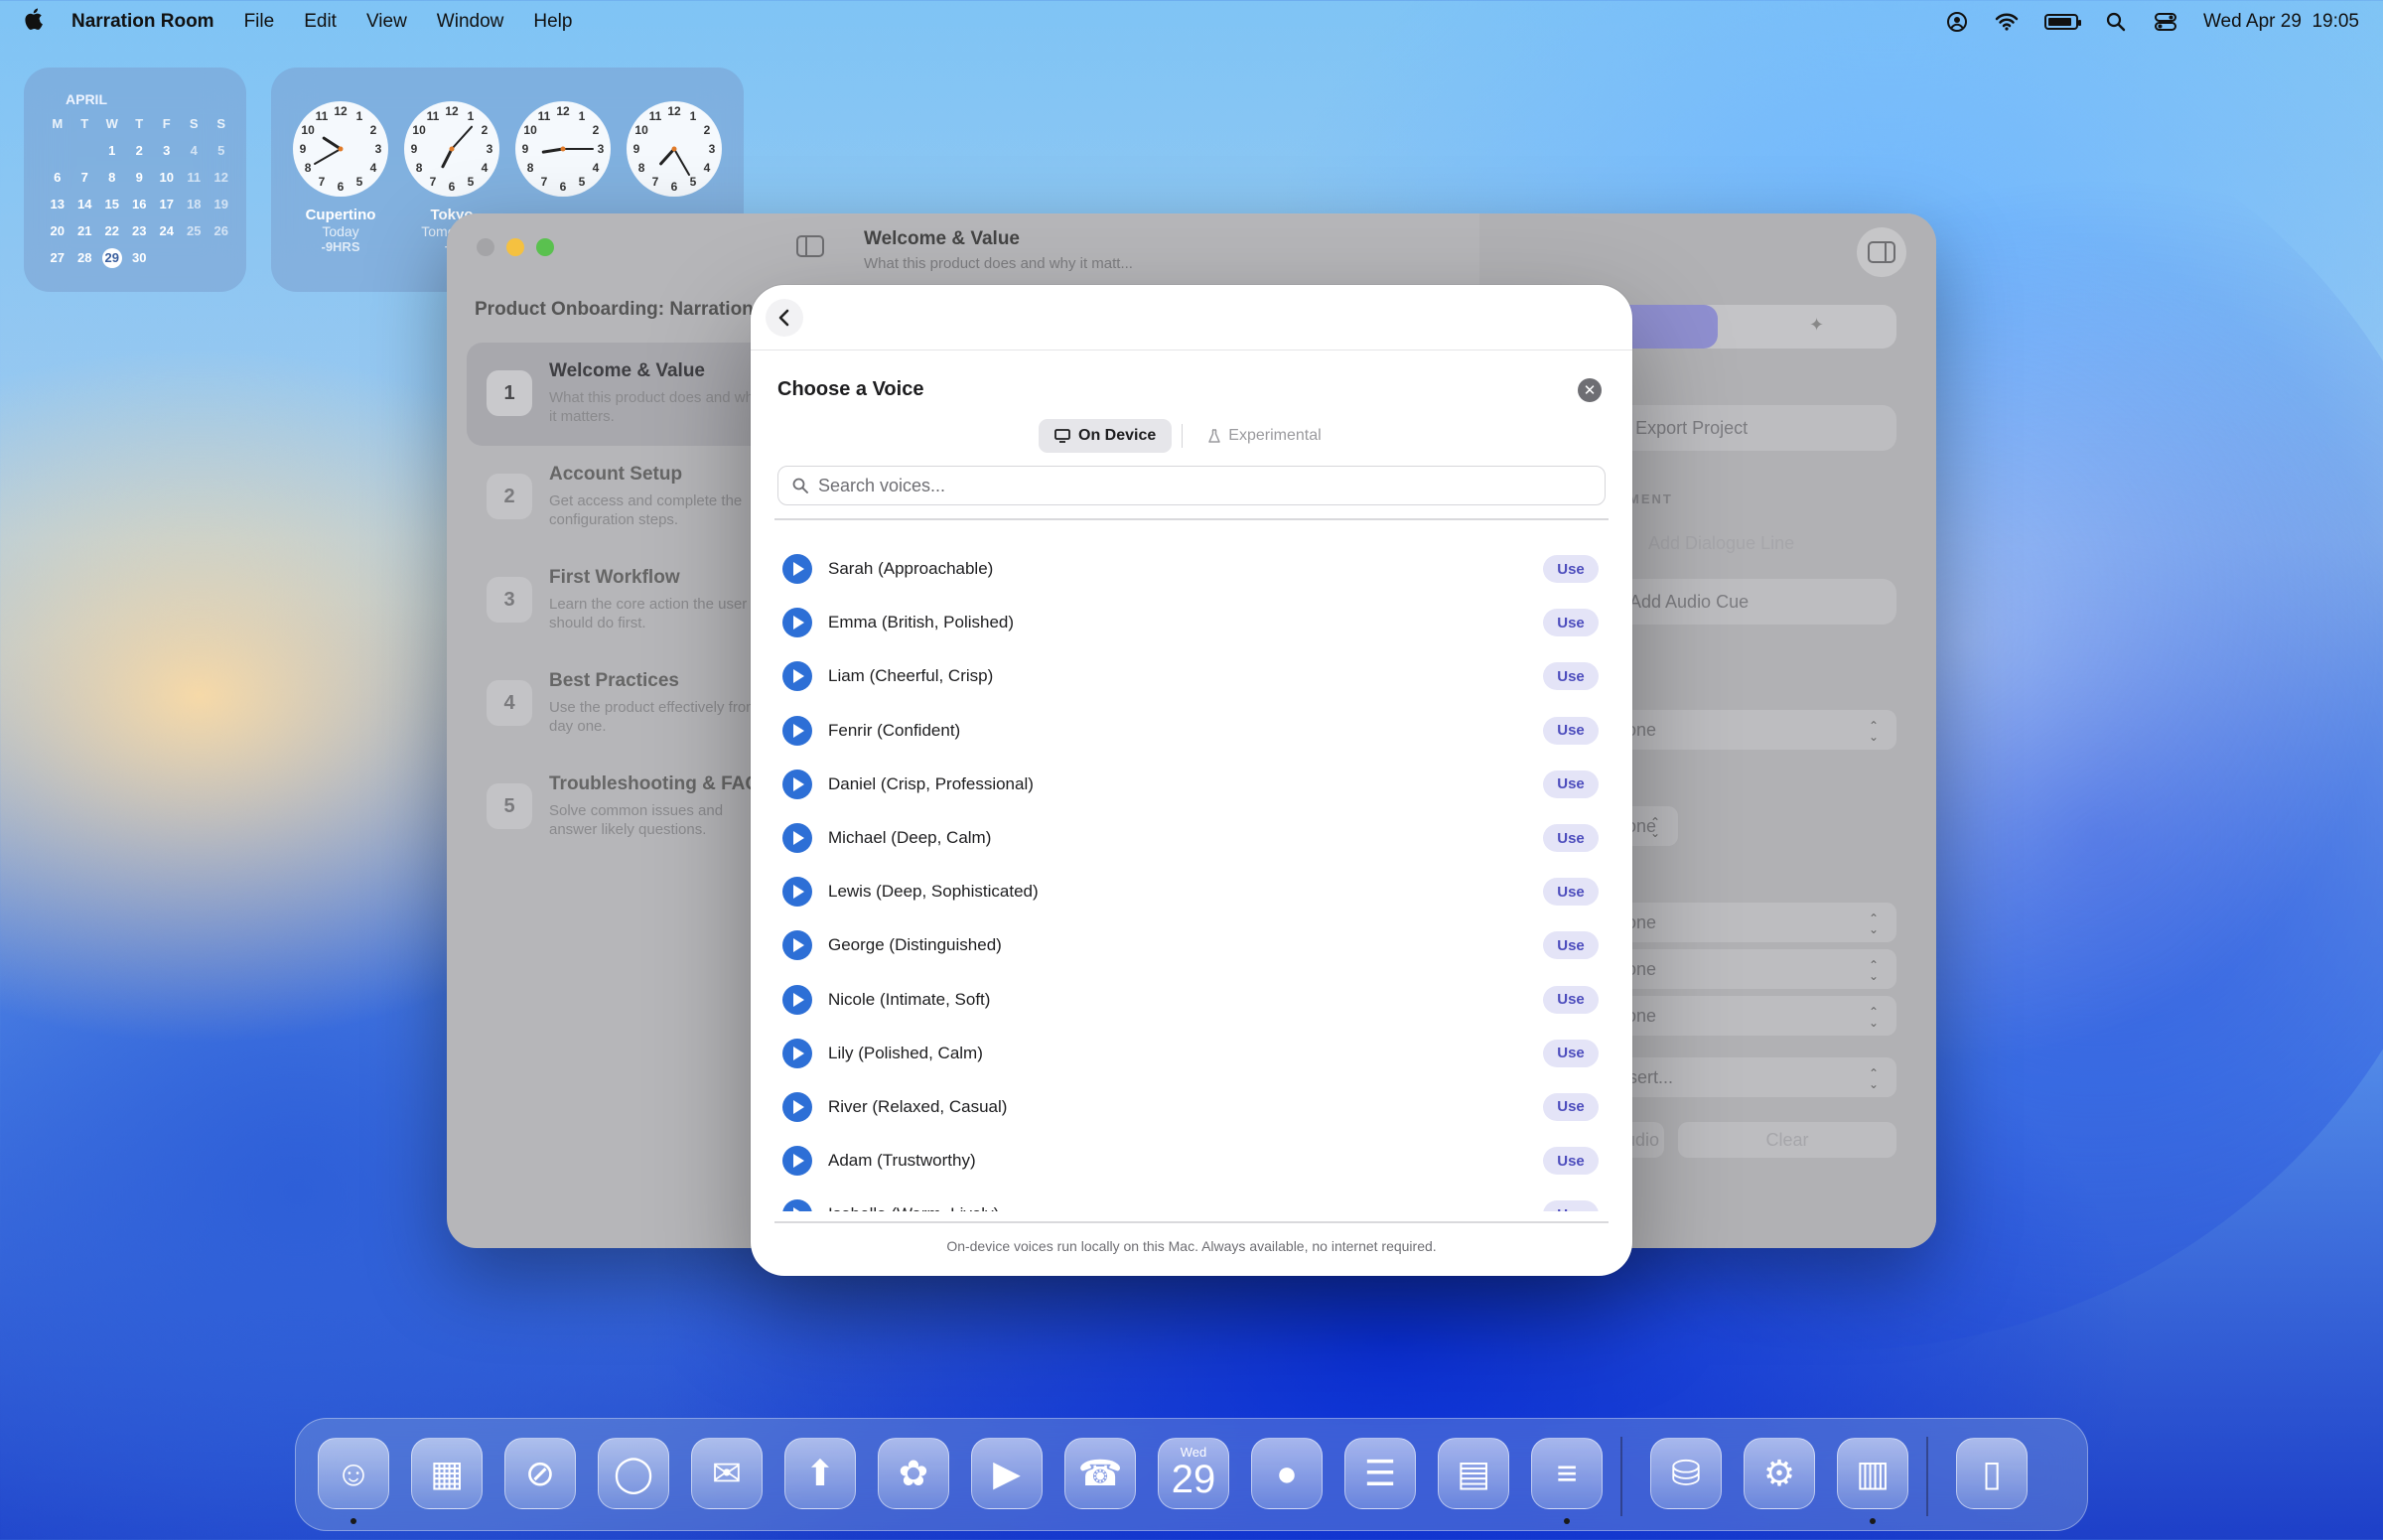 The width and height of the screenshot is (2383, 1540). Describe the element at coordinates (2165, 22) in the screenshot. I see `control-center-icon` at that location.